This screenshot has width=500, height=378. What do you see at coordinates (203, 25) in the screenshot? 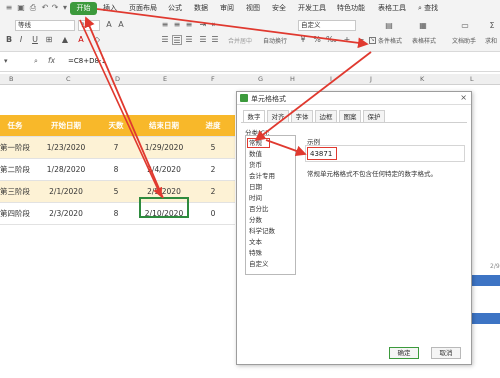
I see `indent-icon: ⇥` at bounding box center [203, 25].